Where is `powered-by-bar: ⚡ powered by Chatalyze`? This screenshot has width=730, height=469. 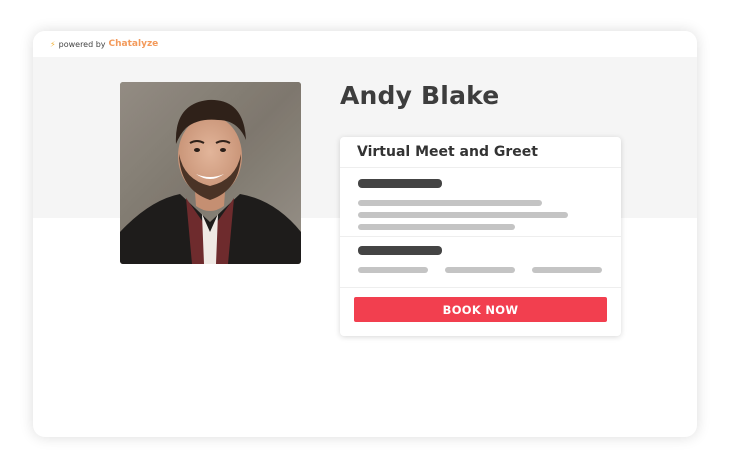 powered-by-bar: ⚡ powered by Chatalyze is located at coordinates (365, 44).